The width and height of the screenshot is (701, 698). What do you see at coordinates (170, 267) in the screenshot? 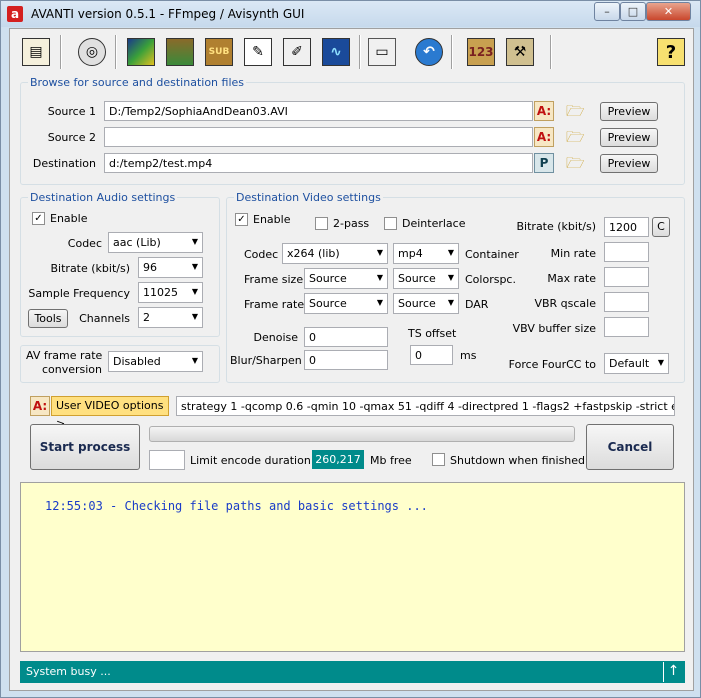
I see `audio-bitrate-select: 96` at bounding box center [170, 267].